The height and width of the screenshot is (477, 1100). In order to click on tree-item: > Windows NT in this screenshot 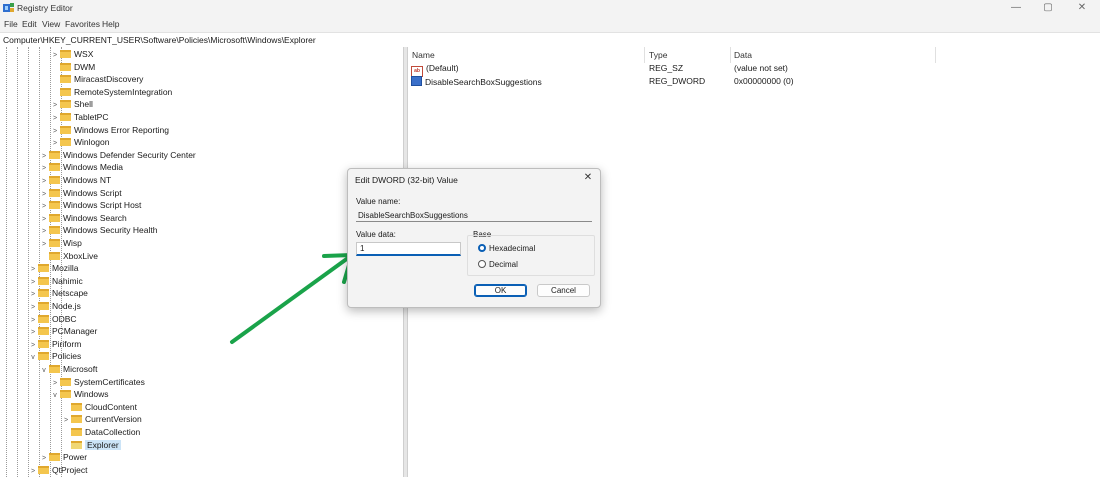, I will do `click(75, 180)`.